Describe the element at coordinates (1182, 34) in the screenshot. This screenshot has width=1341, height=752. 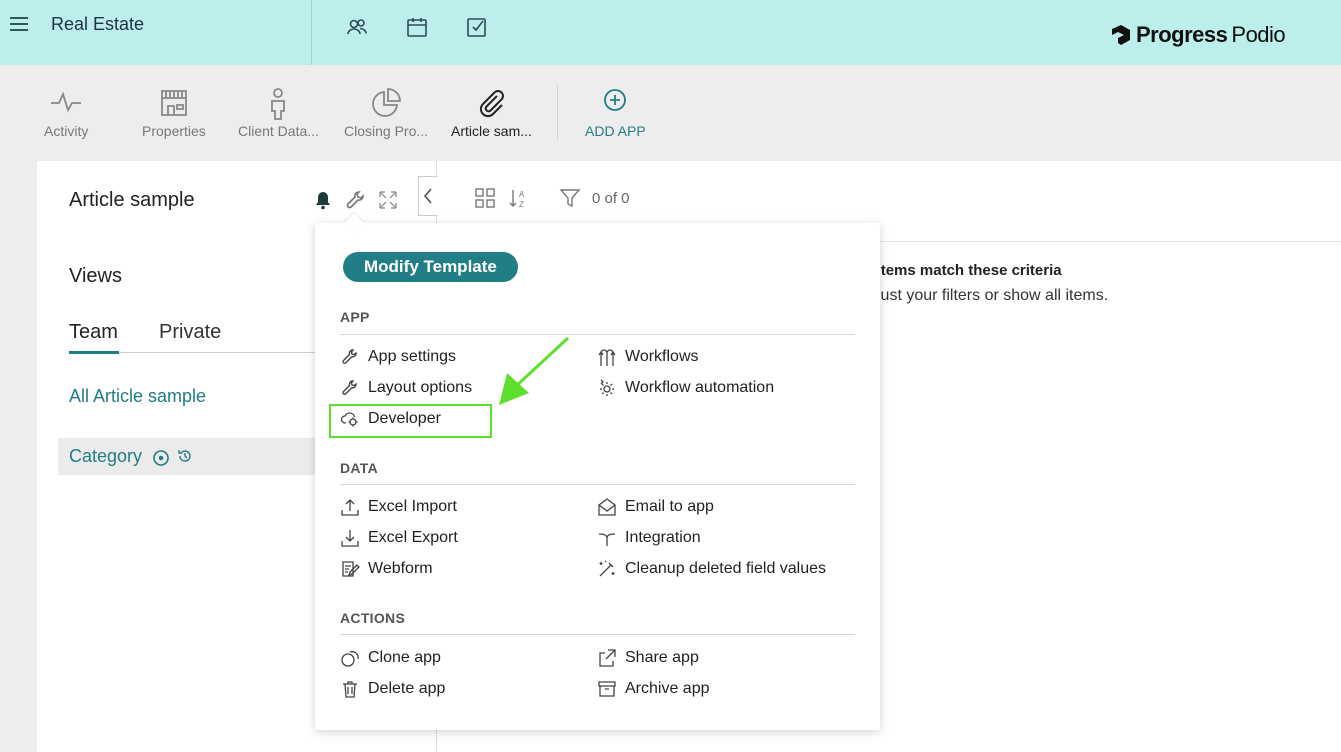
I see `brand-bold: Progress` at that location.